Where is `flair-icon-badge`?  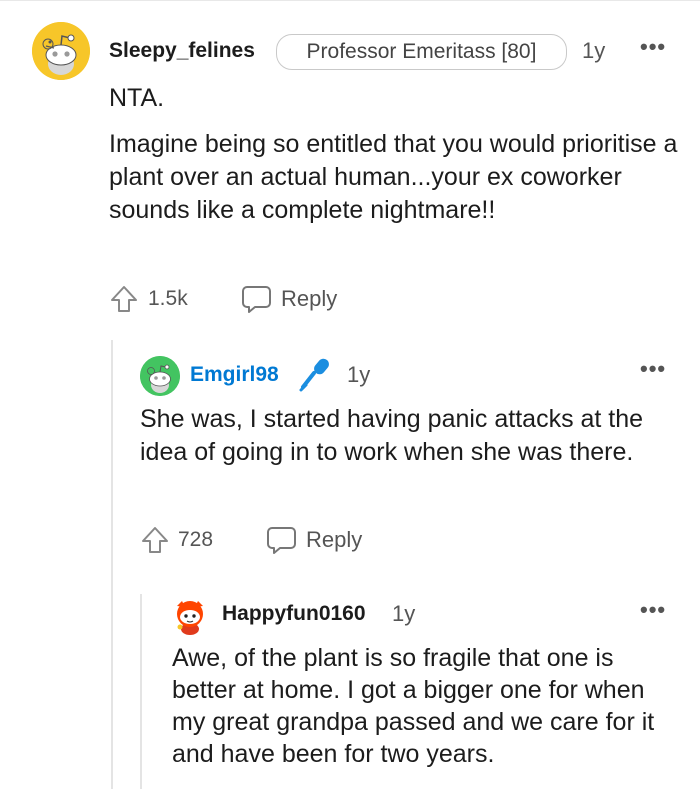 flair-icon-badge is located at coordinates (316, 374).